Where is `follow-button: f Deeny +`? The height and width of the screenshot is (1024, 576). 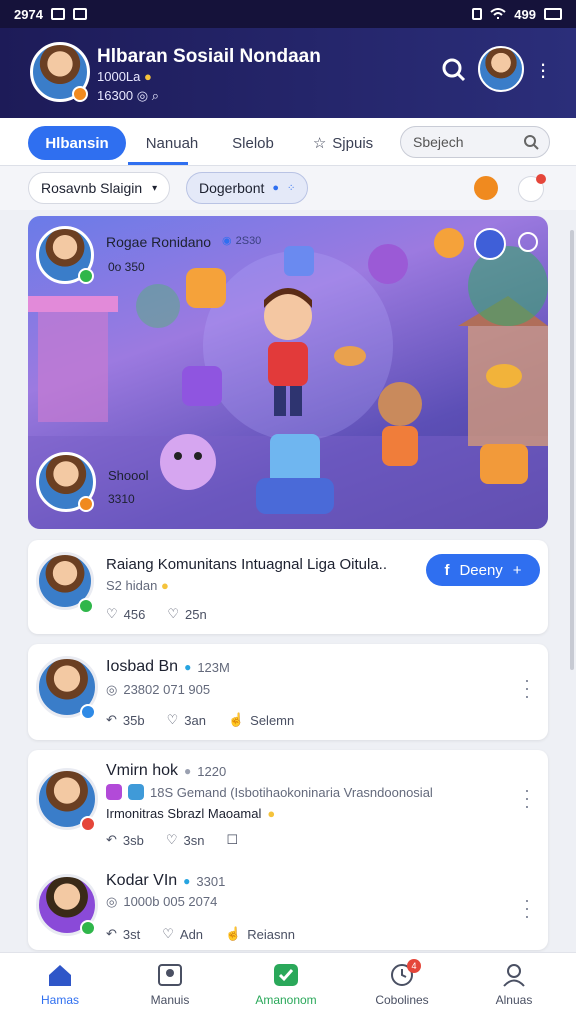
follow-button: f Deeny + is located at coordinates (483, 570).